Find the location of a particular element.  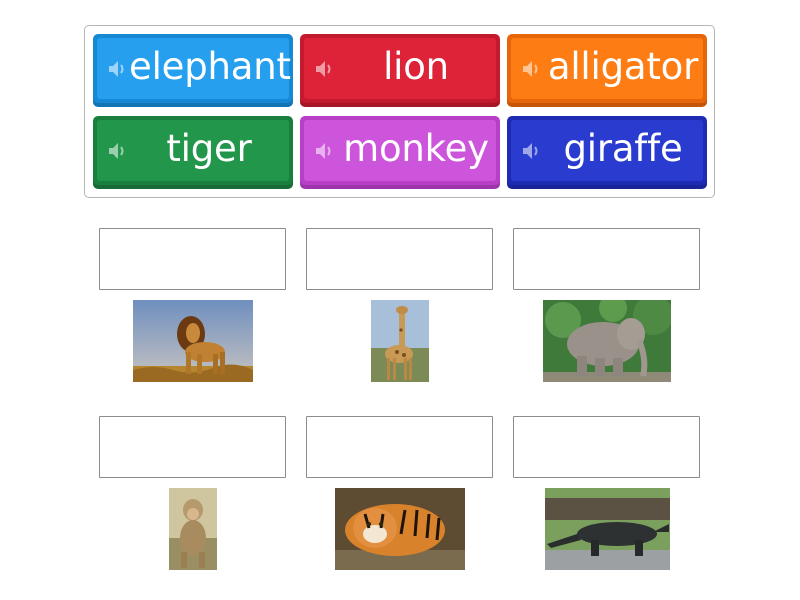

tile-label: elephant is located at coordinates (210, 66).